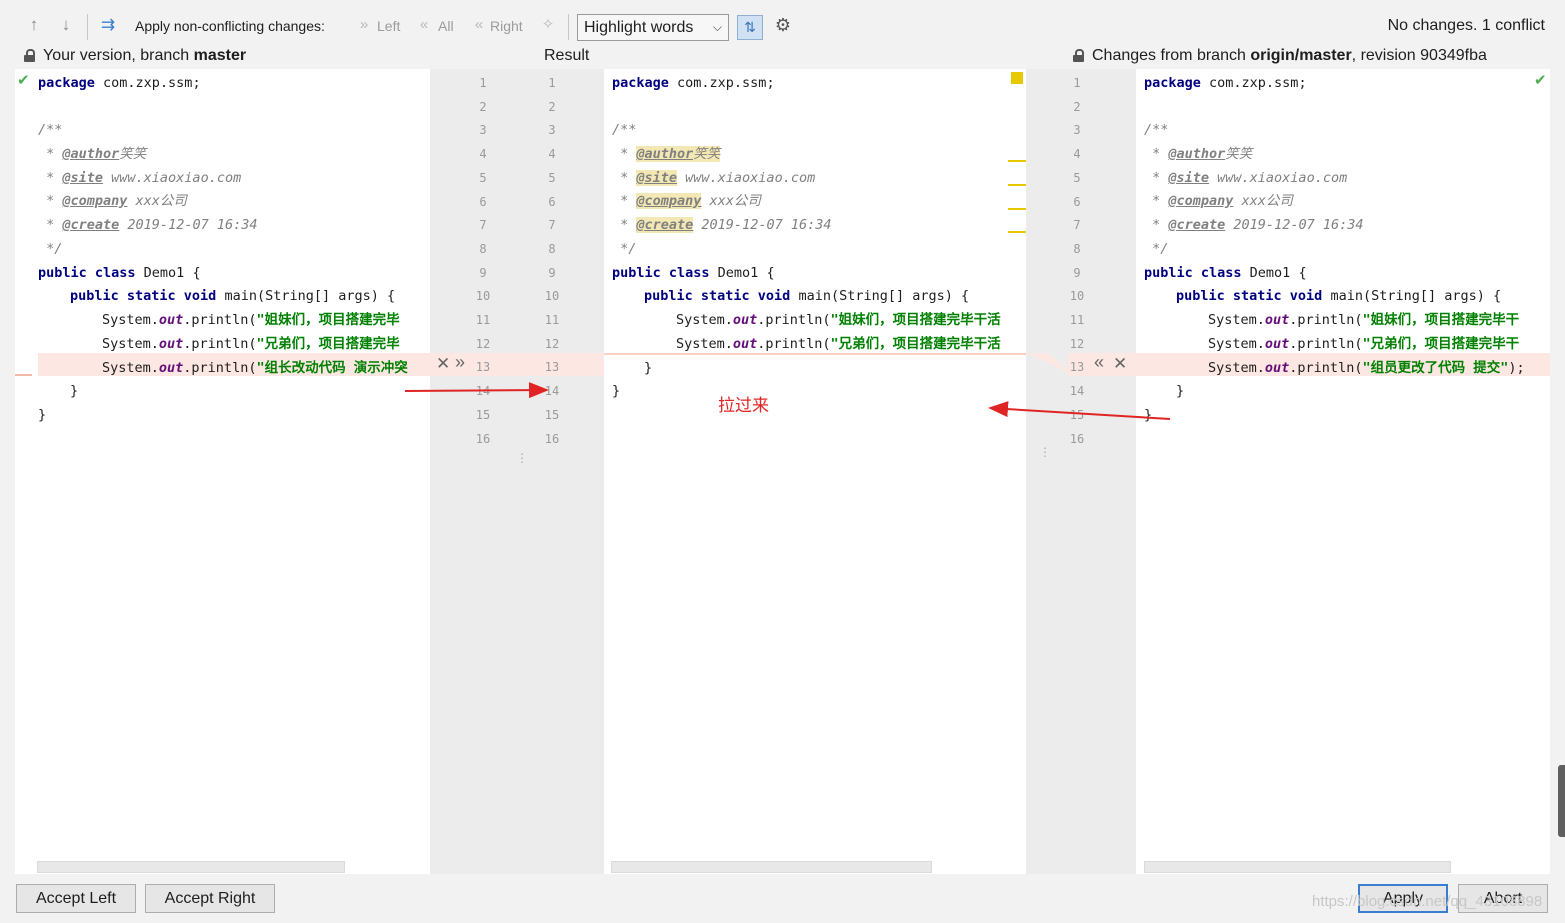 The image size is (1565, 923). What do you see at coordinates (210, 898) in the screenshot?
I see `accept-right-button: Accept Right` at bounding box center [210, 898].